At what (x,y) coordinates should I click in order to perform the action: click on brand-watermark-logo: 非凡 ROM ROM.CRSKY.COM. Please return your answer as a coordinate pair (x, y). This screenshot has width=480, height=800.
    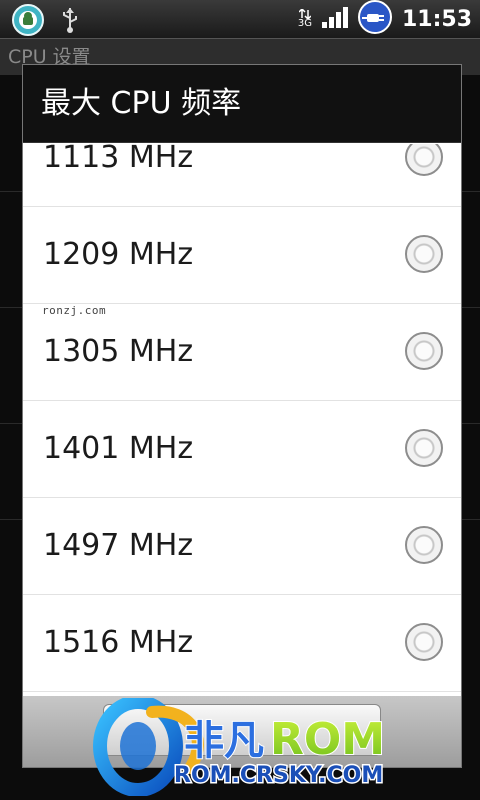
    Looking at the image, I should click on (239, 747).